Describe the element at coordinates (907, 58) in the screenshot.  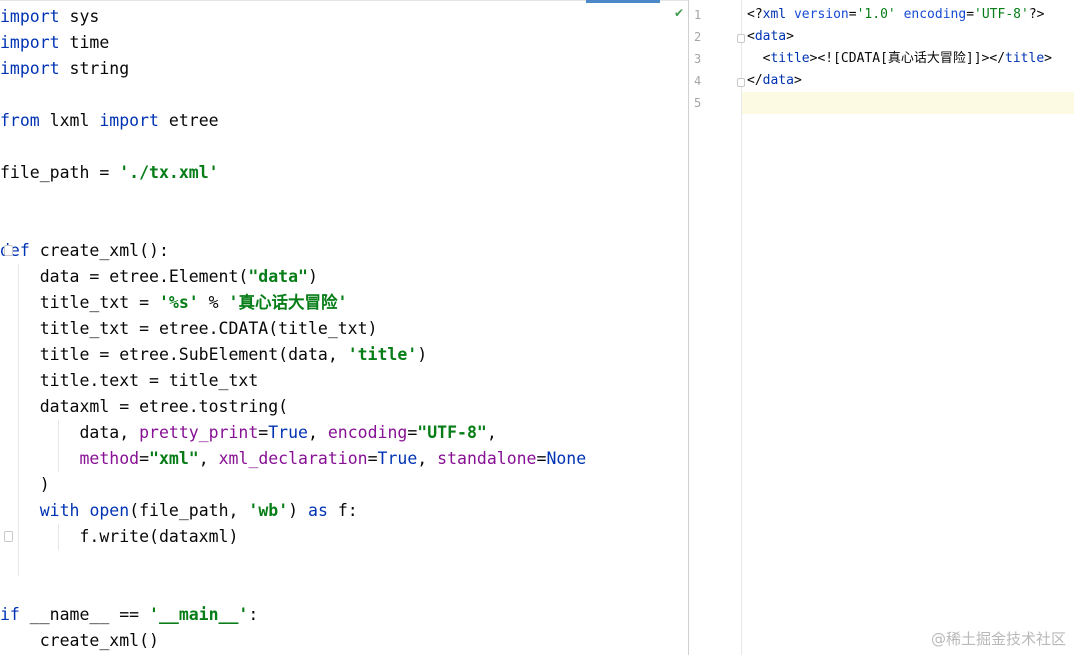
I see `code-token: ><![CDATA[真心话大冒险]]></` at that location.